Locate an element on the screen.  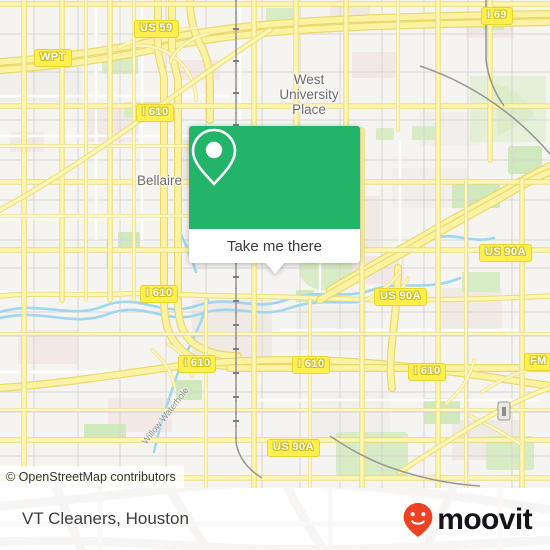
moovit-pin-smiley-icon is located at coordinates (418, 520).